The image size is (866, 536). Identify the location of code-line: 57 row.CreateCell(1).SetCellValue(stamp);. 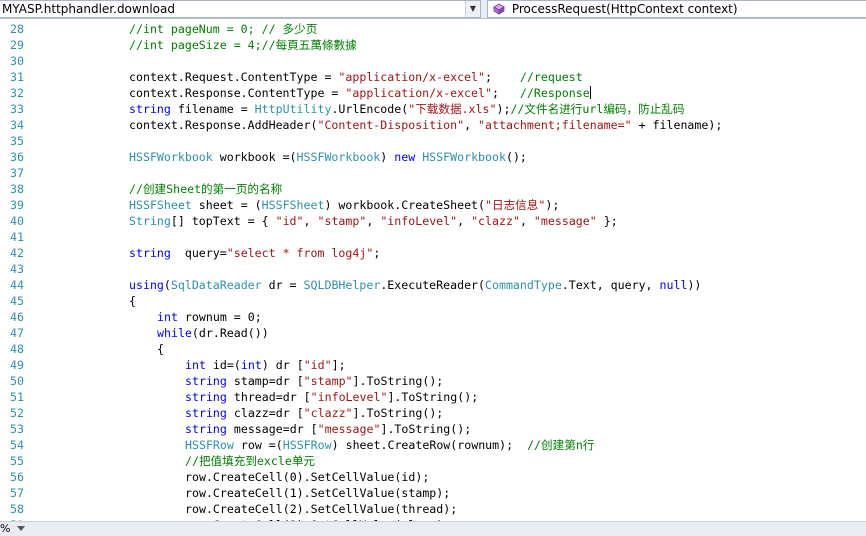
(433, 493).